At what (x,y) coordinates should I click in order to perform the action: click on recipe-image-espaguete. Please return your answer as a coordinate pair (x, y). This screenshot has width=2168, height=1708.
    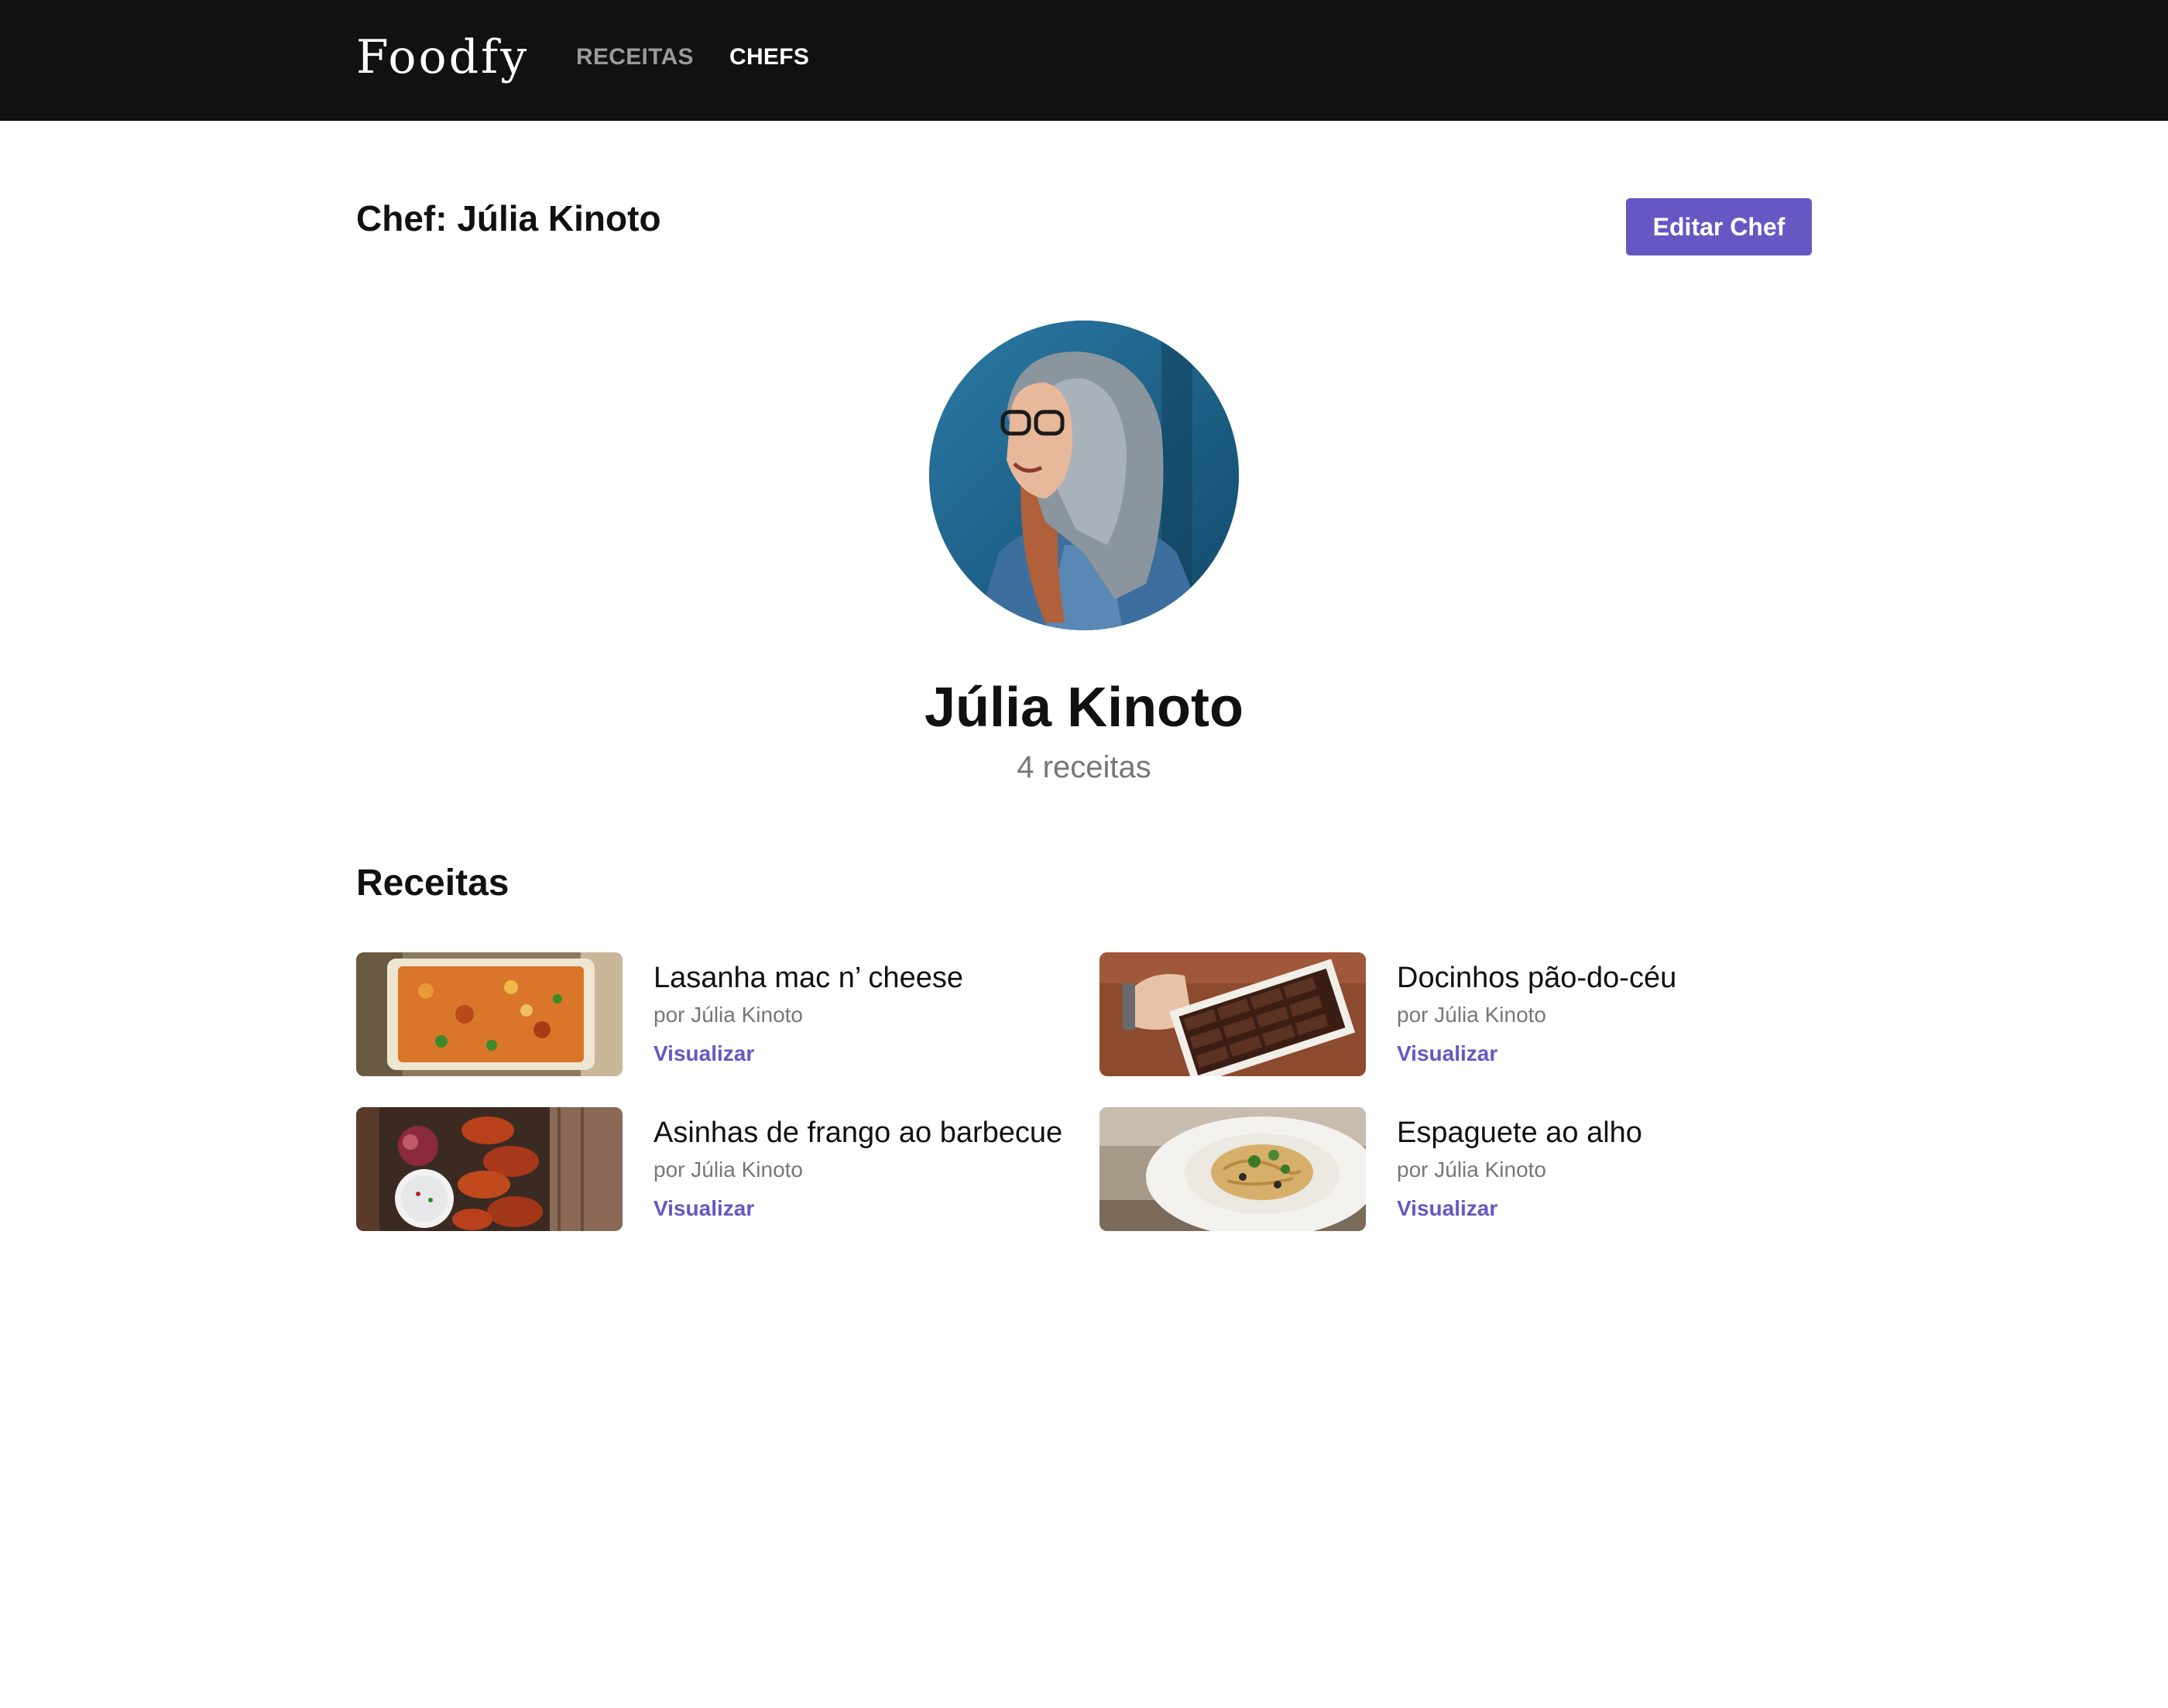
    Looking at the image, I should click on (1232, 1169).